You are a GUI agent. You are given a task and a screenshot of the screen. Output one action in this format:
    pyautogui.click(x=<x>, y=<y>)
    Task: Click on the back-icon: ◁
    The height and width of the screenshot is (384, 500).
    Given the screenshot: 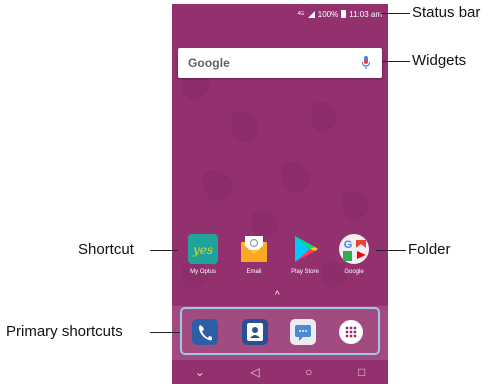 What is the action you would take?
    pyautogui.click(x=254, y=372)
    